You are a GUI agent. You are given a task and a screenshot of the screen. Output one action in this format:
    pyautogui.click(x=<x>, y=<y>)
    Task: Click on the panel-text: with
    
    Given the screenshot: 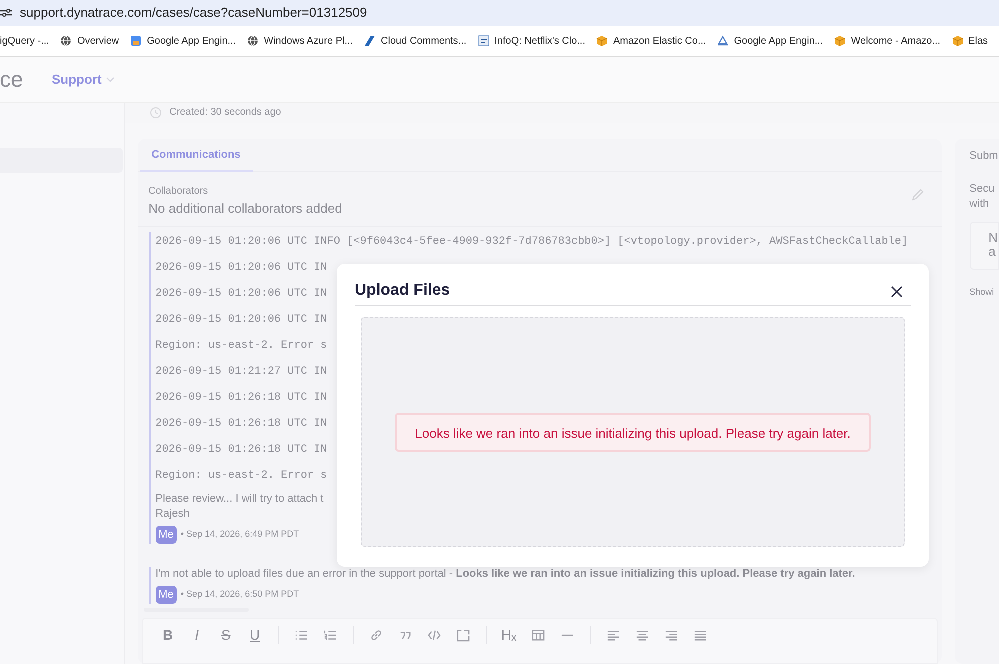 What is the action you would take?
    pyautogui.click(x=980, y=204)
    